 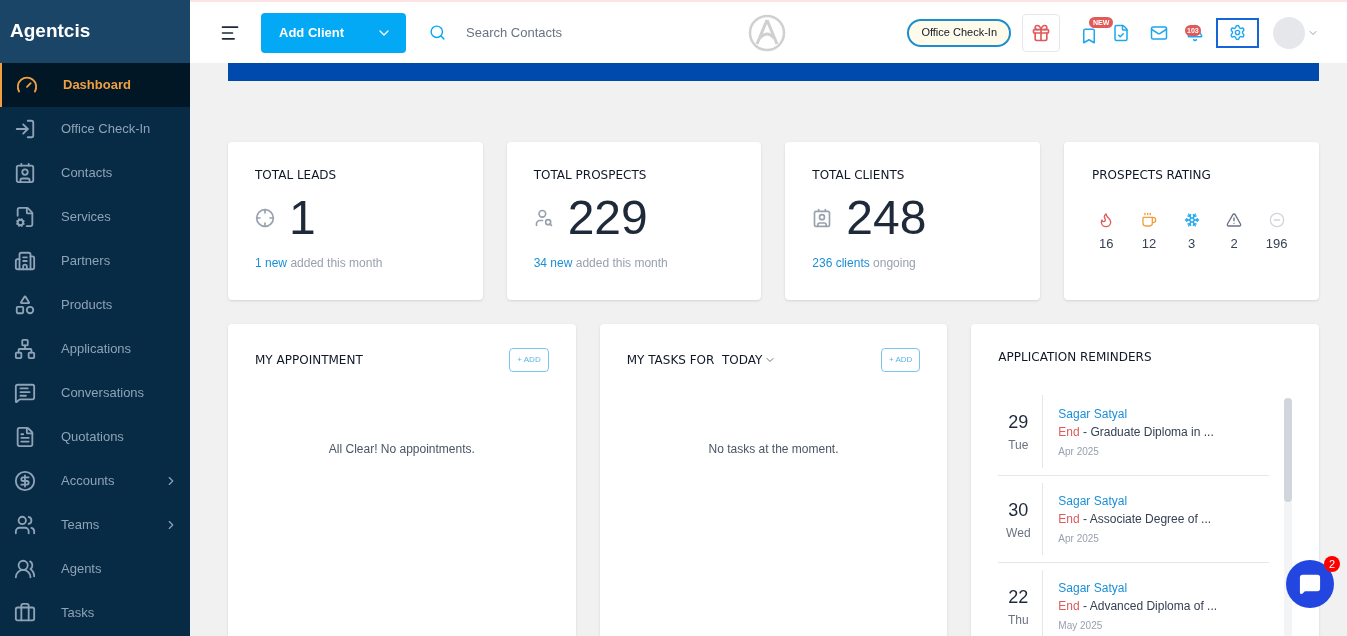 I want to click on sidebar-item: Office Check-In, so click(x=95, y=129).